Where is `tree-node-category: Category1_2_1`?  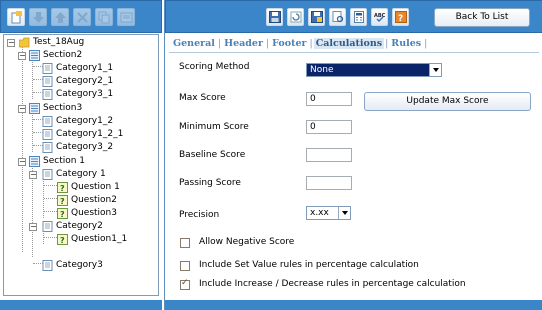 tree-node-category: Category1_2_1 is located at coordinates (79, 134).